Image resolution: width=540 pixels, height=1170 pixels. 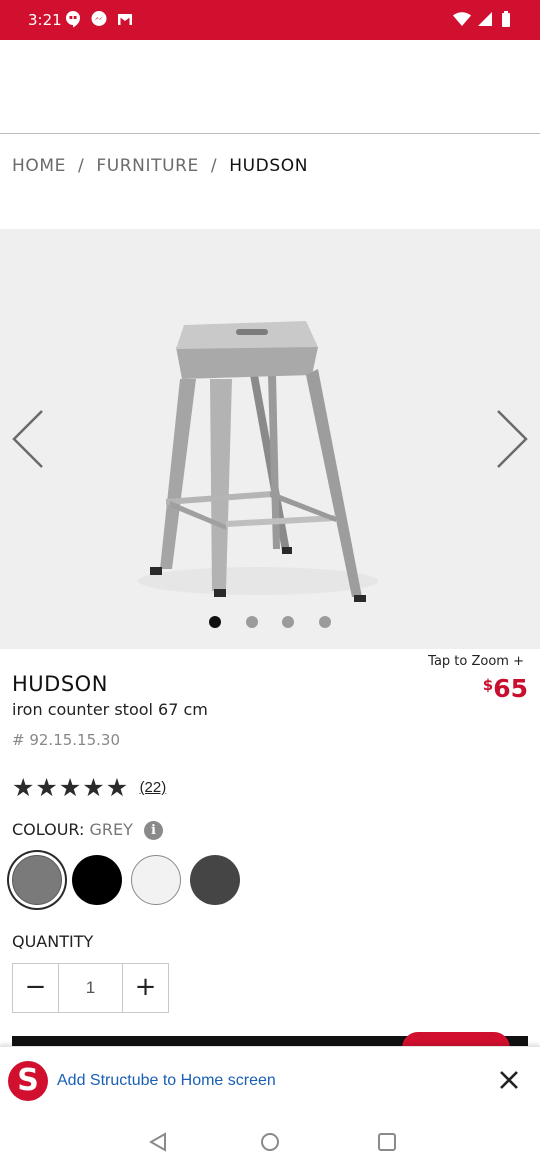 What do you see at coordinates (145, 988) in the screenshot?
I see `quantity-plus-button: +` at bounding box center [145, 988].